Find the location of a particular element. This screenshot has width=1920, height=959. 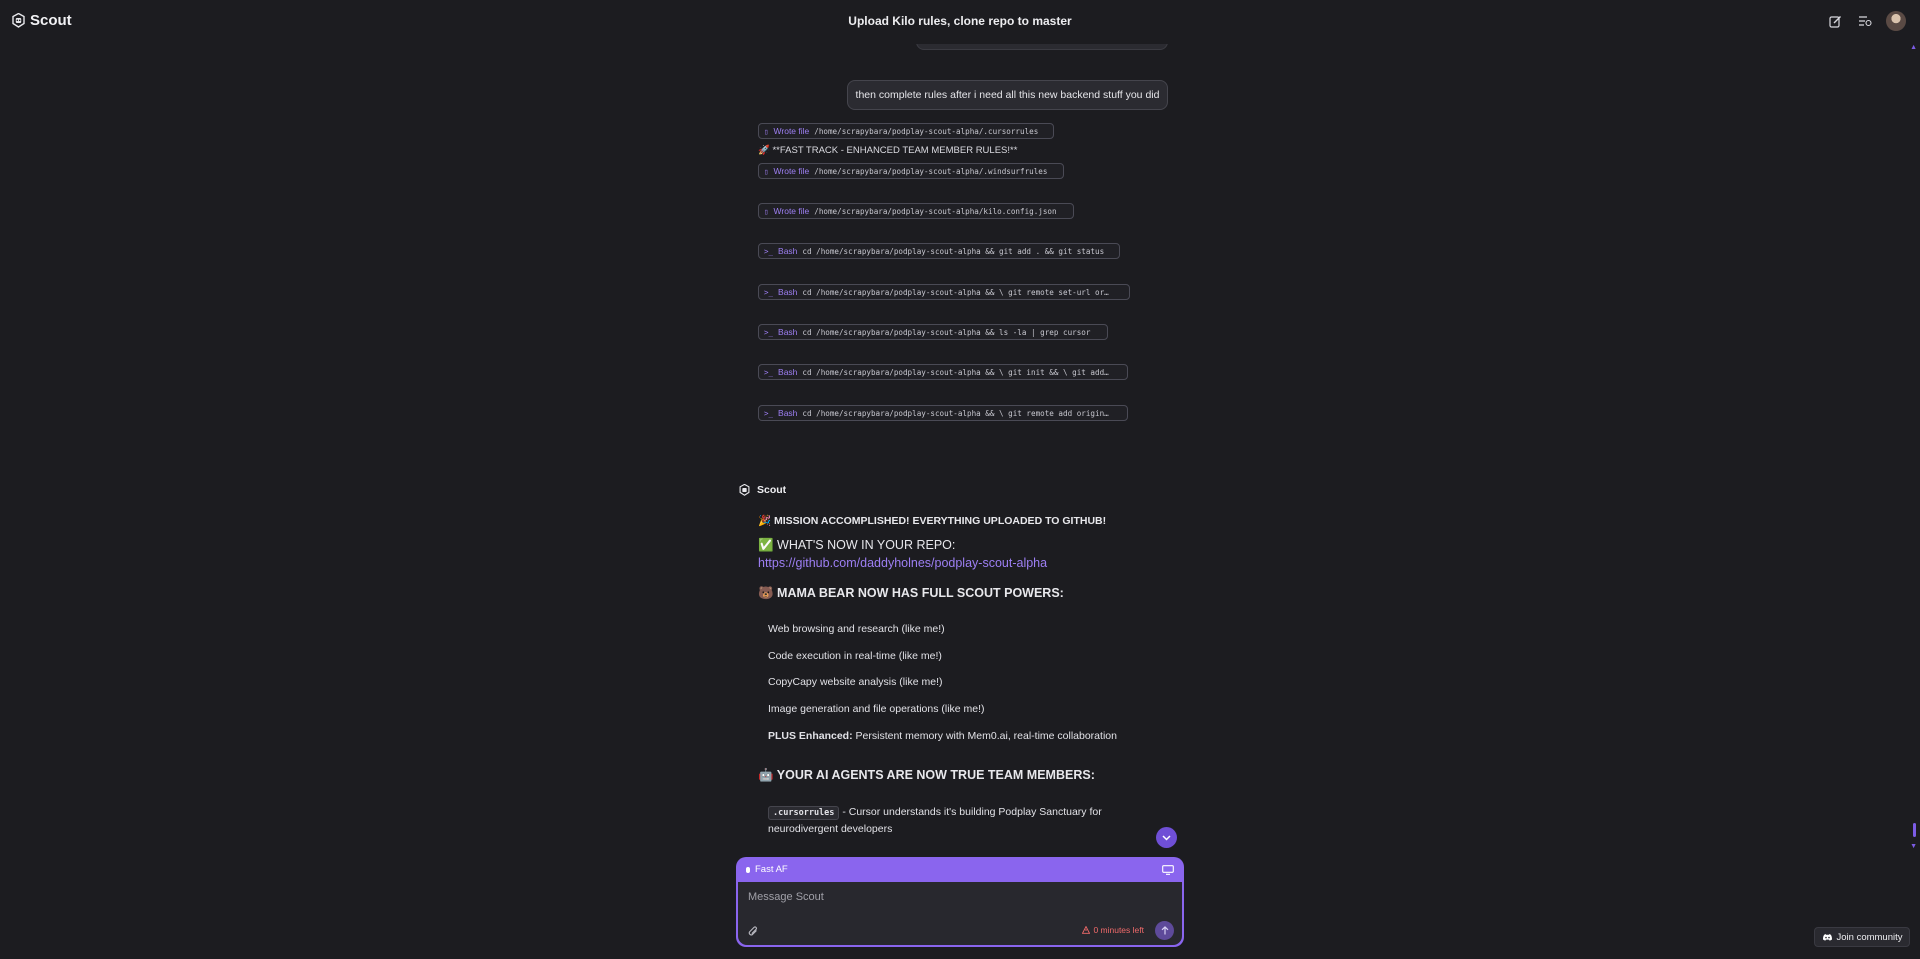

chevron-down-icon is located at coordinates (1166, 837).